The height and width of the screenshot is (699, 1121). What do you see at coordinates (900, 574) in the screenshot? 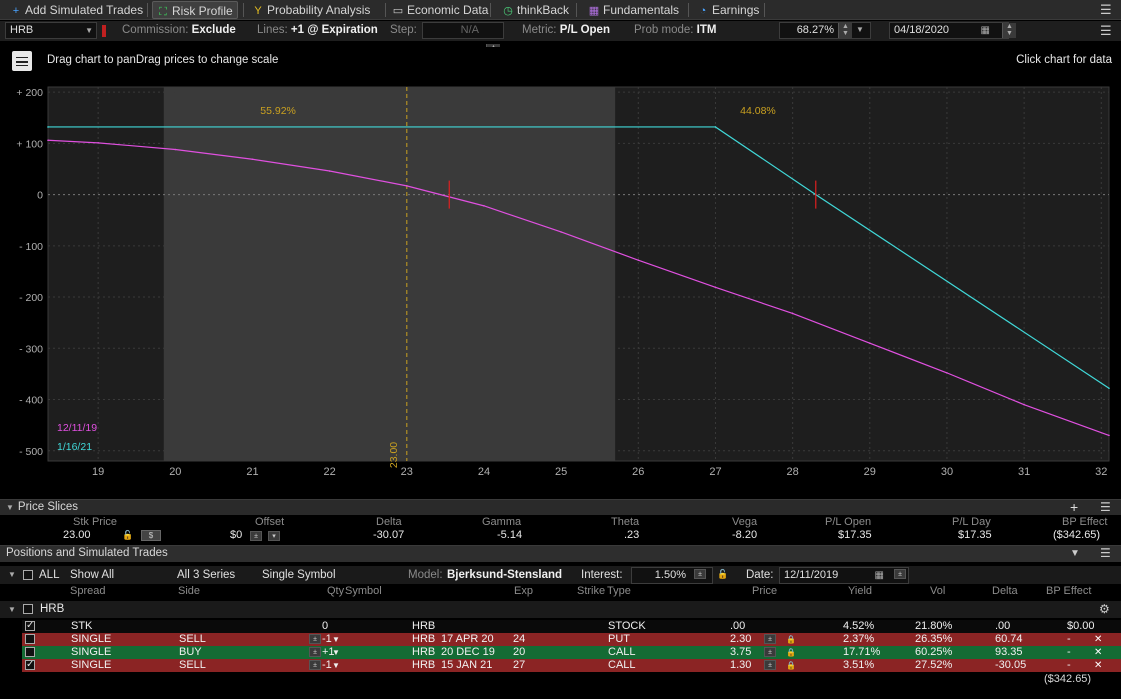
I see `date-spinner: ±` at bounding box center [900, 574].